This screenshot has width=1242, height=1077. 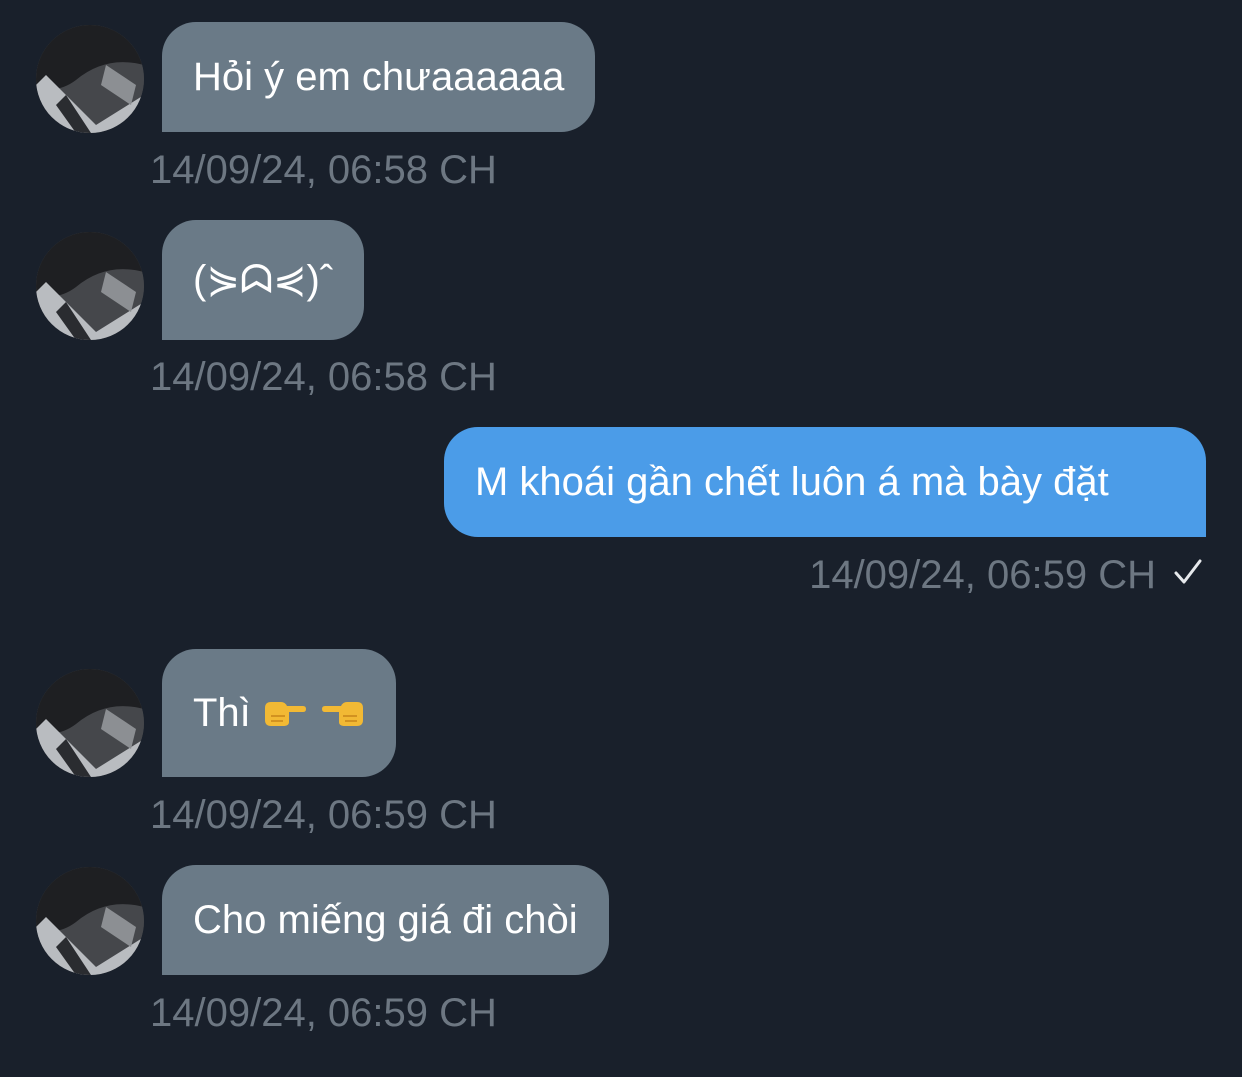 I want to click on incoming-message-bubble: (⋟ᗣ⋞)ˆ, so click(x=263, y=280).